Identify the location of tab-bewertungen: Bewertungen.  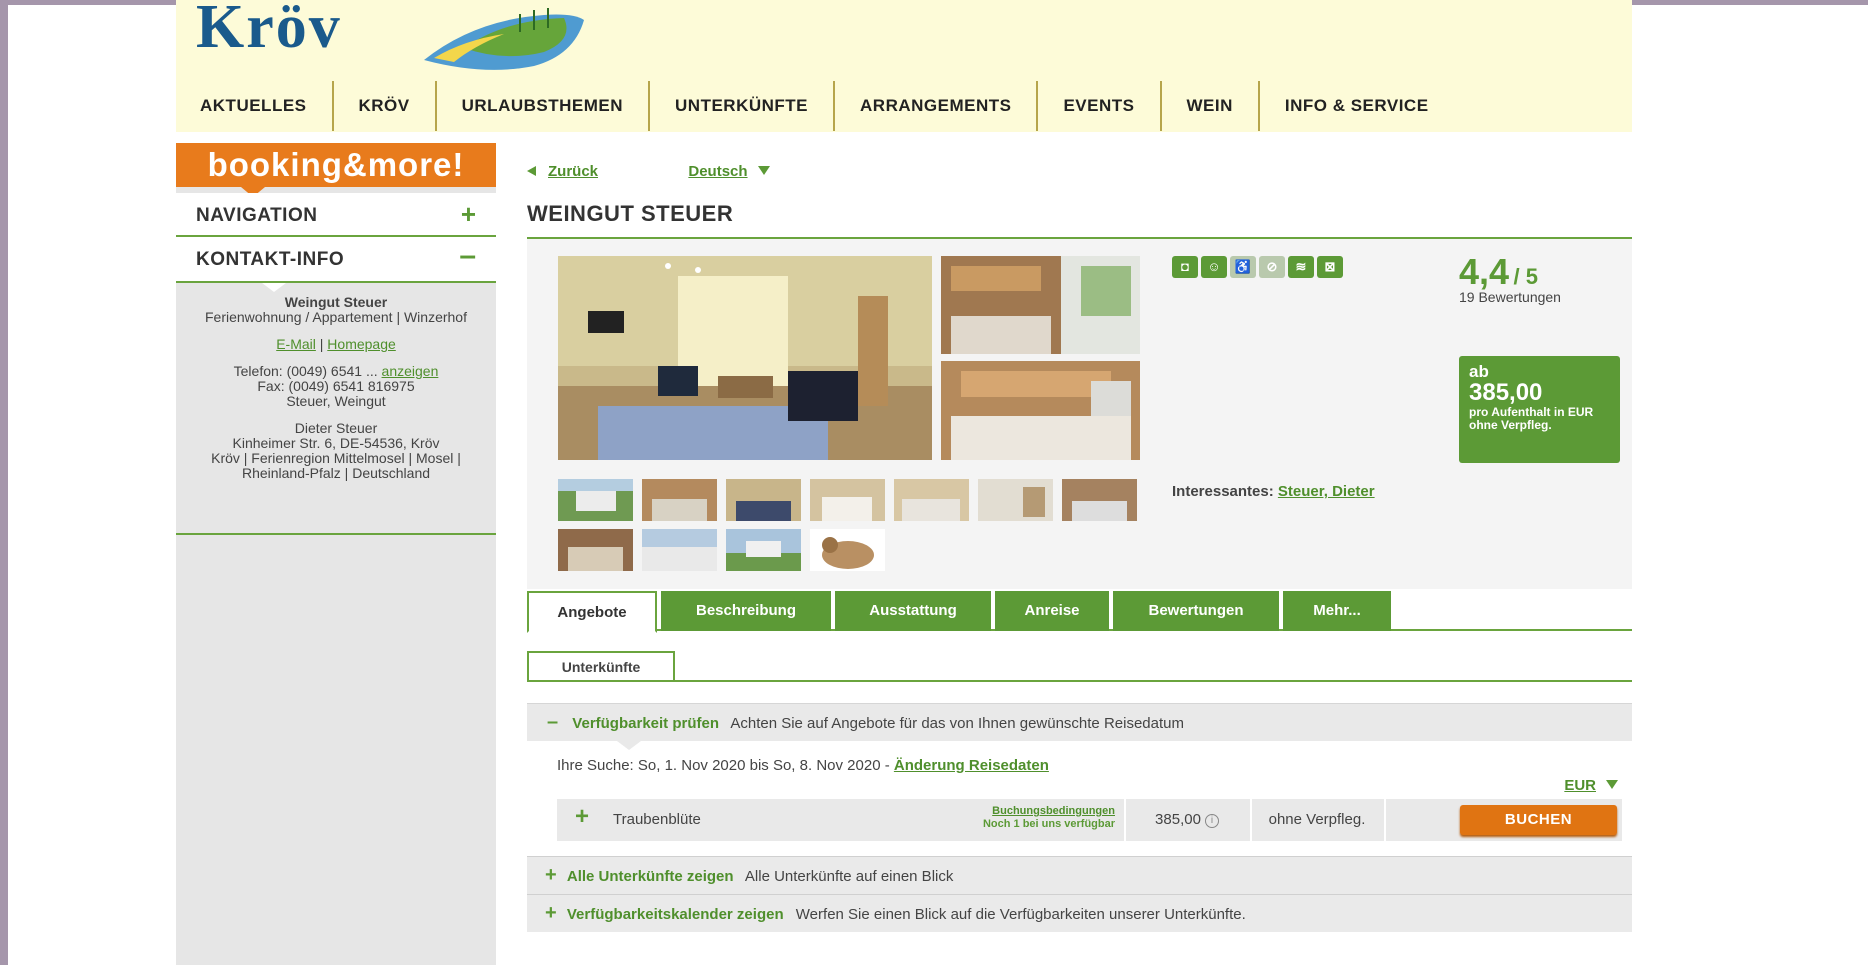
(1196, 611).